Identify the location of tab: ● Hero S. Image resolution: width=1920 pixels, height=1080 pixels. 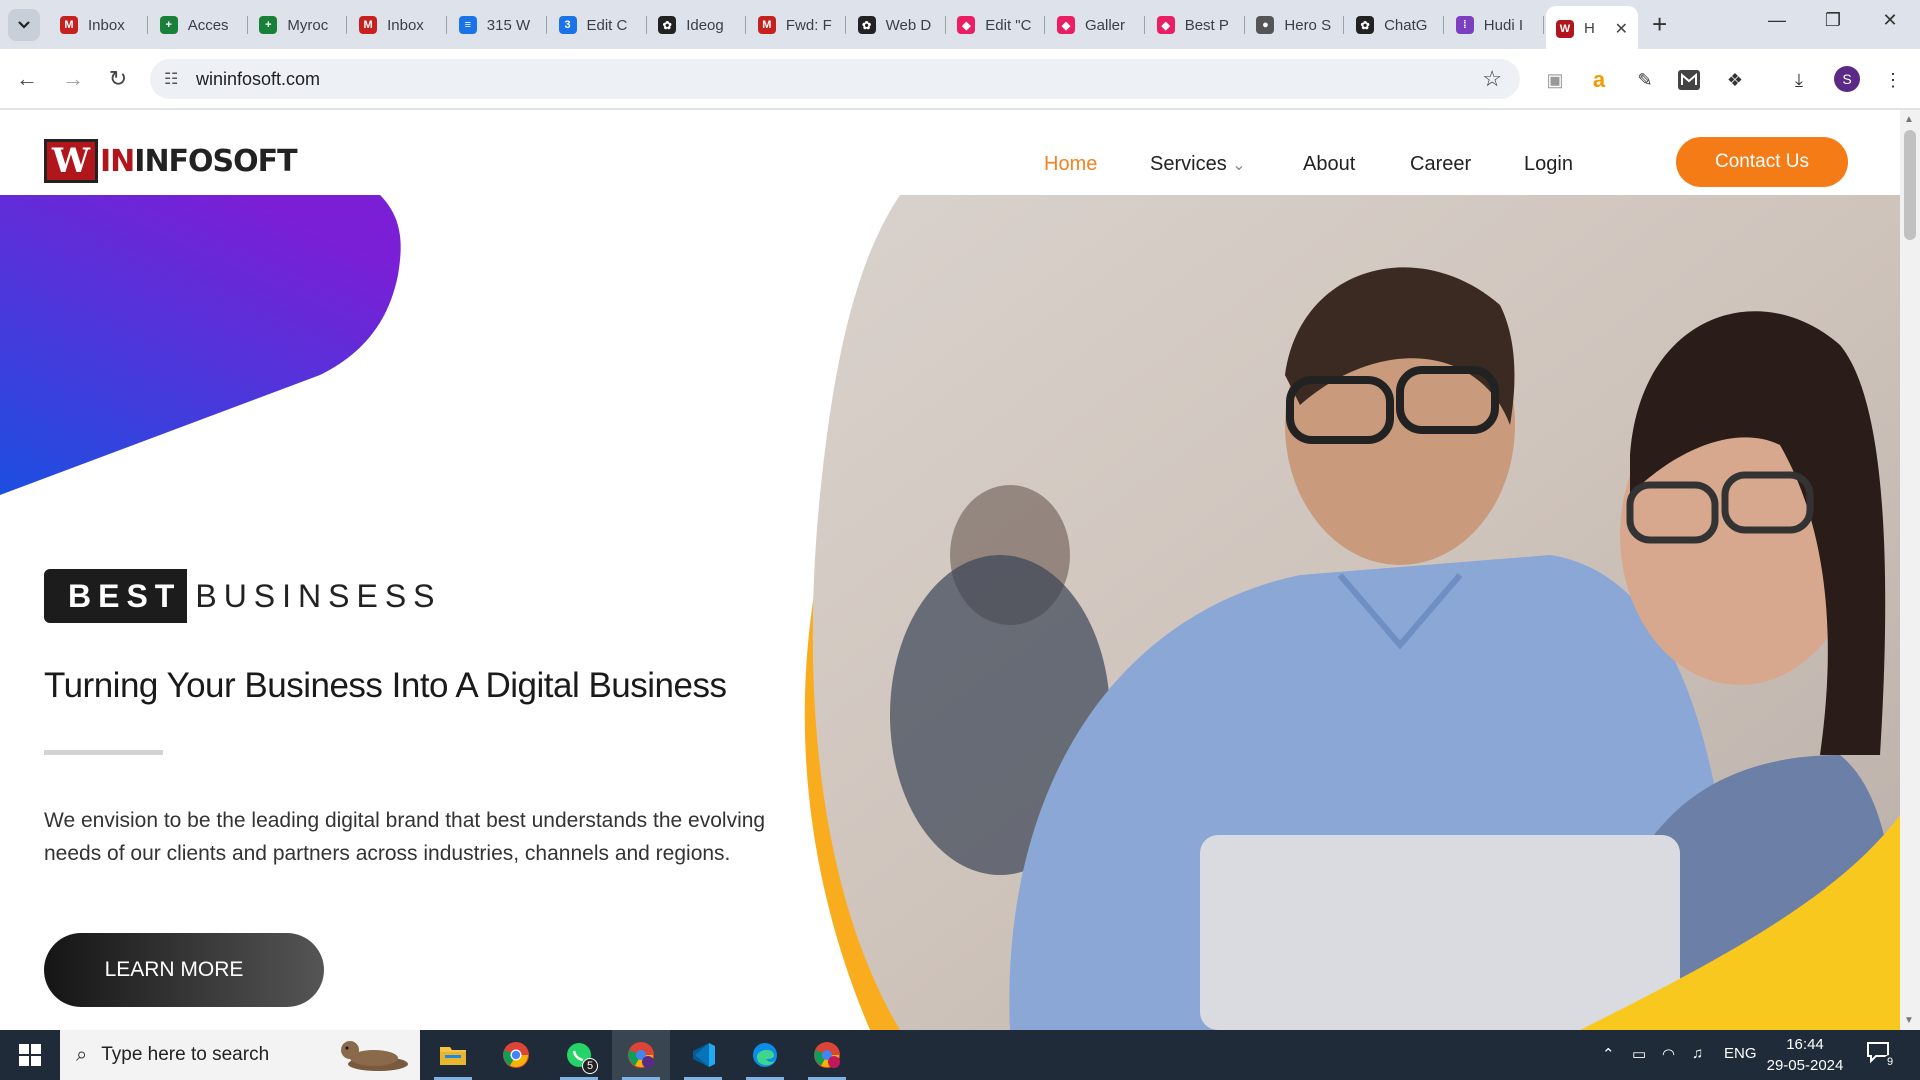
(1295, 25).